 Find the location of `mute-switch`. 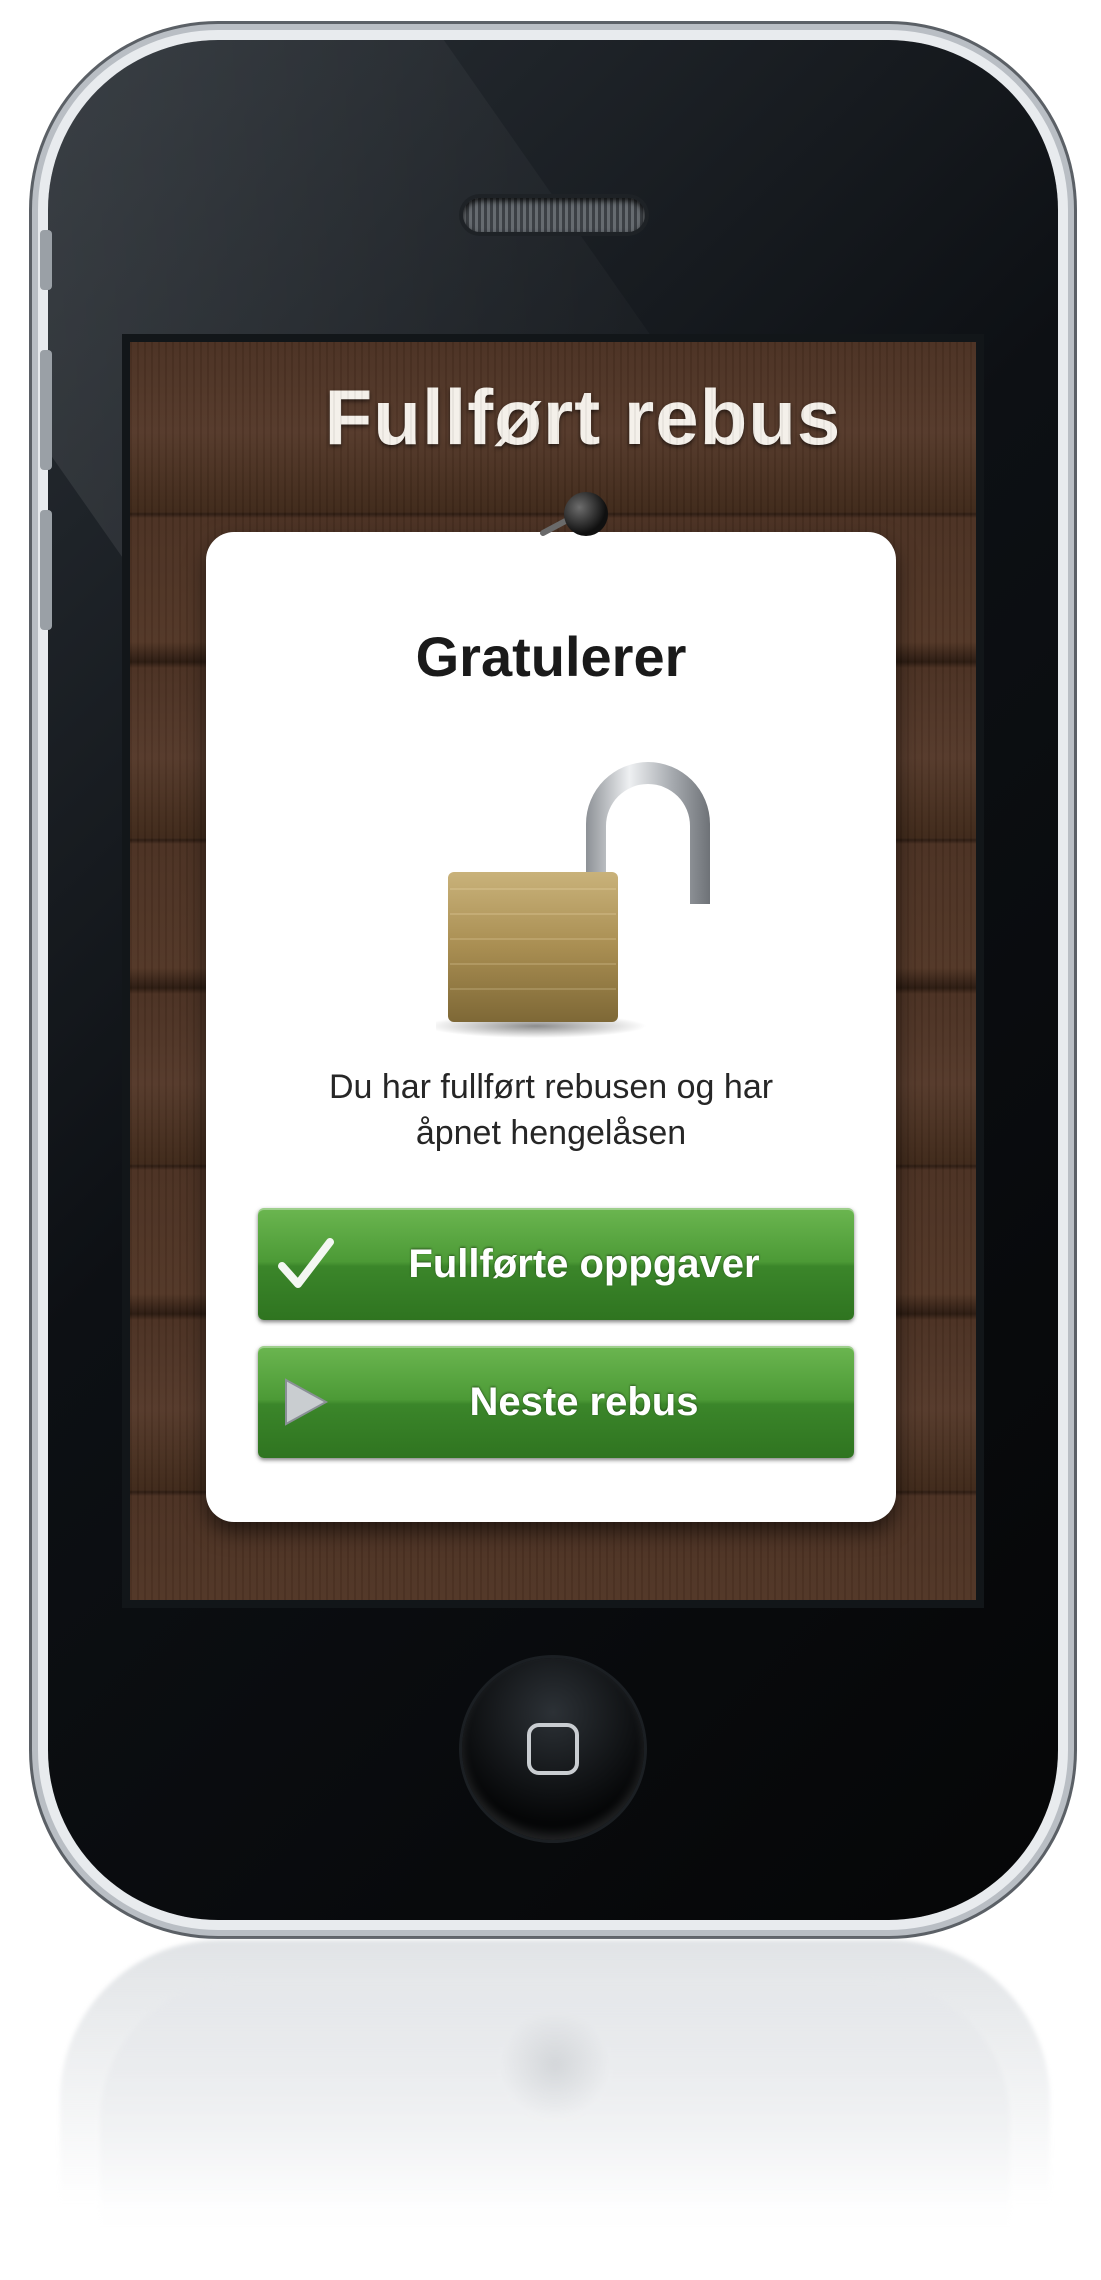

mute-switch is located at coordinates (46, 260).